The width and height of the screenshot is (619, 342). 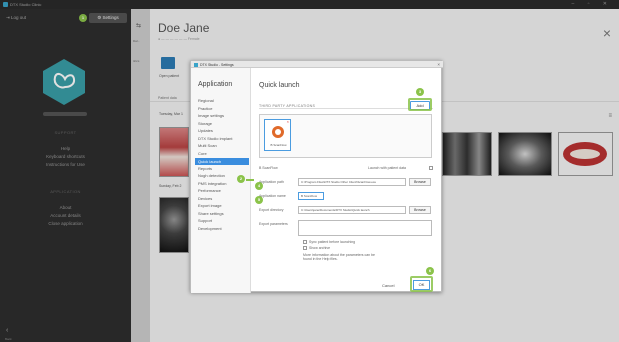 I want to click on back-label: Back, so click(x=8, y=339).